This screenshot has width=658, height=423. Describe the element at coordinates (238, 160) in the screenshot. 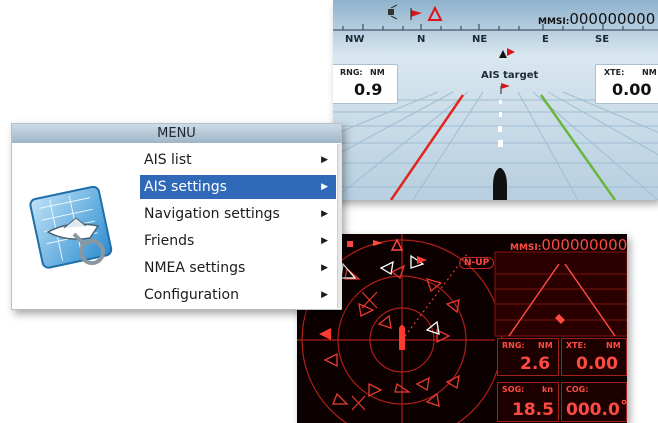

I see `menu-item-ais-list: AIS list ▶` at that location.